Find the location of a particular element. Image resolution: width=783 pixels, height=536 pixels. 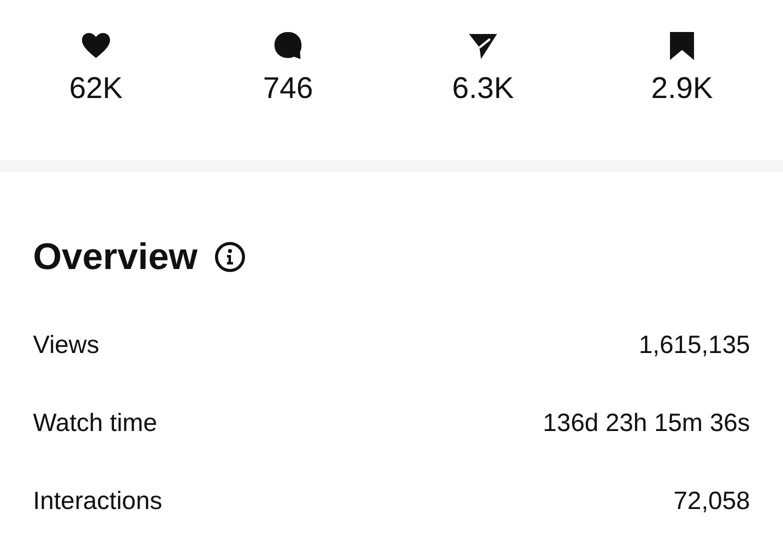

metric-value: 1,615,135 is located at coordinates (694, 346).